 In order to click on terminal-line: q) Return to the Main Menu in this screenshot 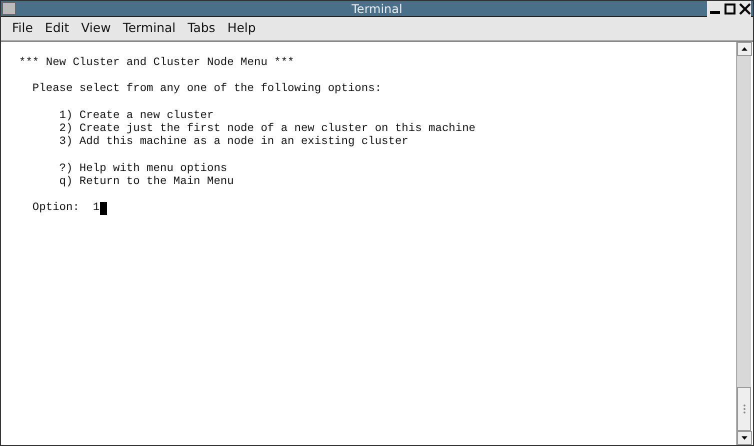, I will do `click(146, 182)`.